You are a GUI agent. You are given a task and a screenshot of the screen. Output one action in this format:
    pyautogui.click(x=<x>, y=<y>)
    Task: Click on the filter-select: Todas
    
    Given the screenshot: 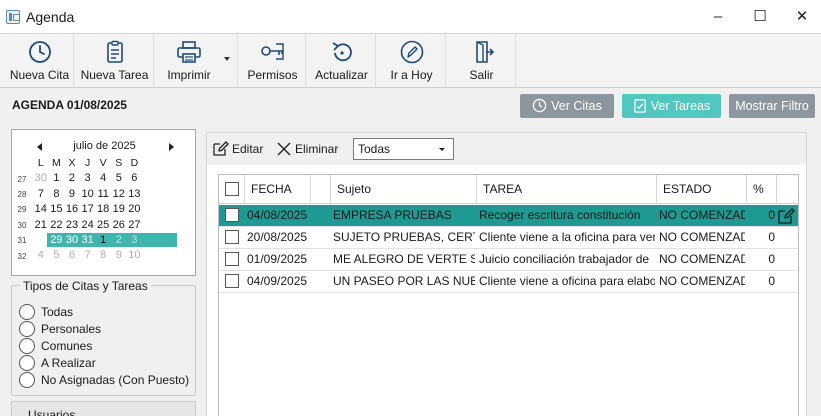 What is the action you would take?
    pyautogui.click(x=403, y=149)
    